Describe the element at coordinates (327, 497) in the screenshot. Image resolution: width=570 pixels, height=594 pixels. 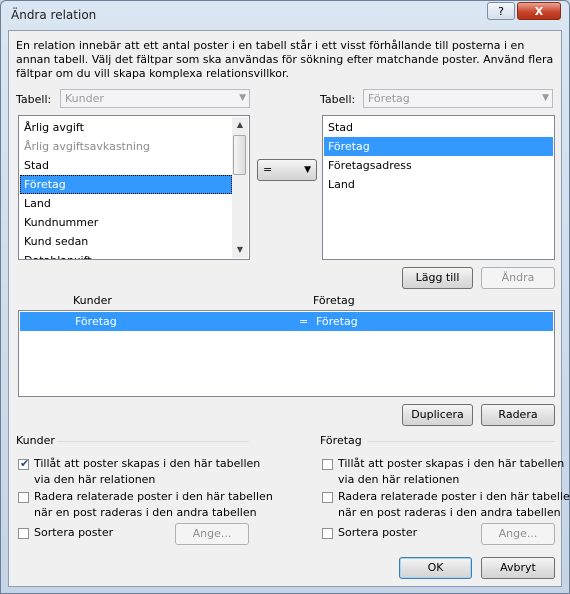
I see `right-delete-checkbox` at that location.